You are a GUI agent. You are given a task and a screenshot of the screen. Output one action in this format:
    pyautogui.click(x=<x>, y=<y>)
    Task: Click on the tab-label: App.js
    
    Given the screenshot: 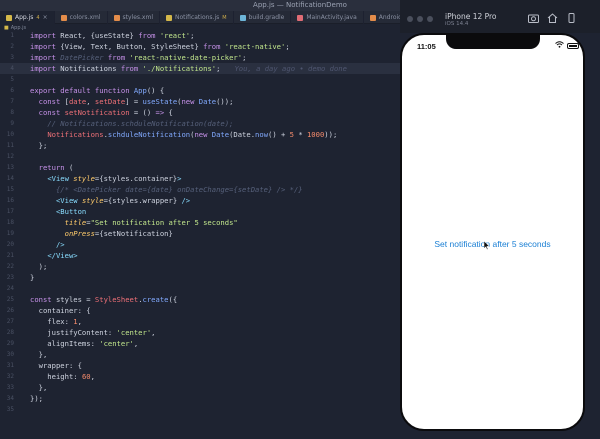 What is the action you would take?
    pyautogui.click(x=24, y=17)
    